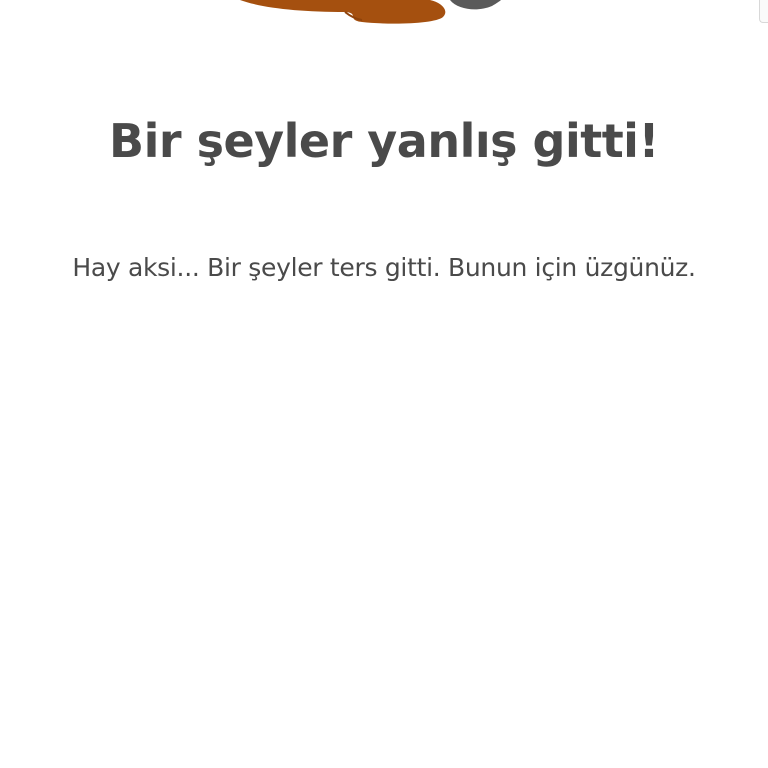 The image size is (768, 768). I want to click on spilled-coffee-icon, so click(370, 12).